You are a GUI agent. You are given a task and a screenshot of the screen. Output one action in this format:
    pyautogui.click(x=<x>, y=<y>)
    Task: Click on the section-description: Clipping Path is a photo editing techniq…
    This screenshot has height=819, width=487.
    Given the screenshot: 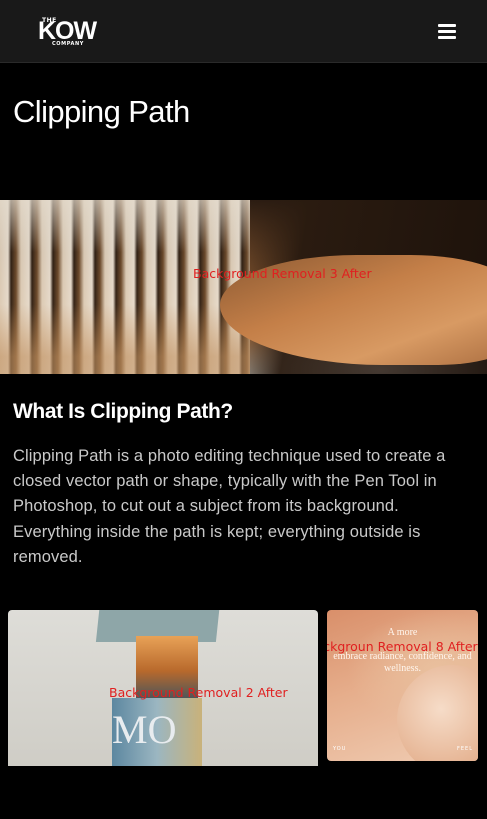 What is the action you would take?
    pyautogui.click(x=229, y=506)
    